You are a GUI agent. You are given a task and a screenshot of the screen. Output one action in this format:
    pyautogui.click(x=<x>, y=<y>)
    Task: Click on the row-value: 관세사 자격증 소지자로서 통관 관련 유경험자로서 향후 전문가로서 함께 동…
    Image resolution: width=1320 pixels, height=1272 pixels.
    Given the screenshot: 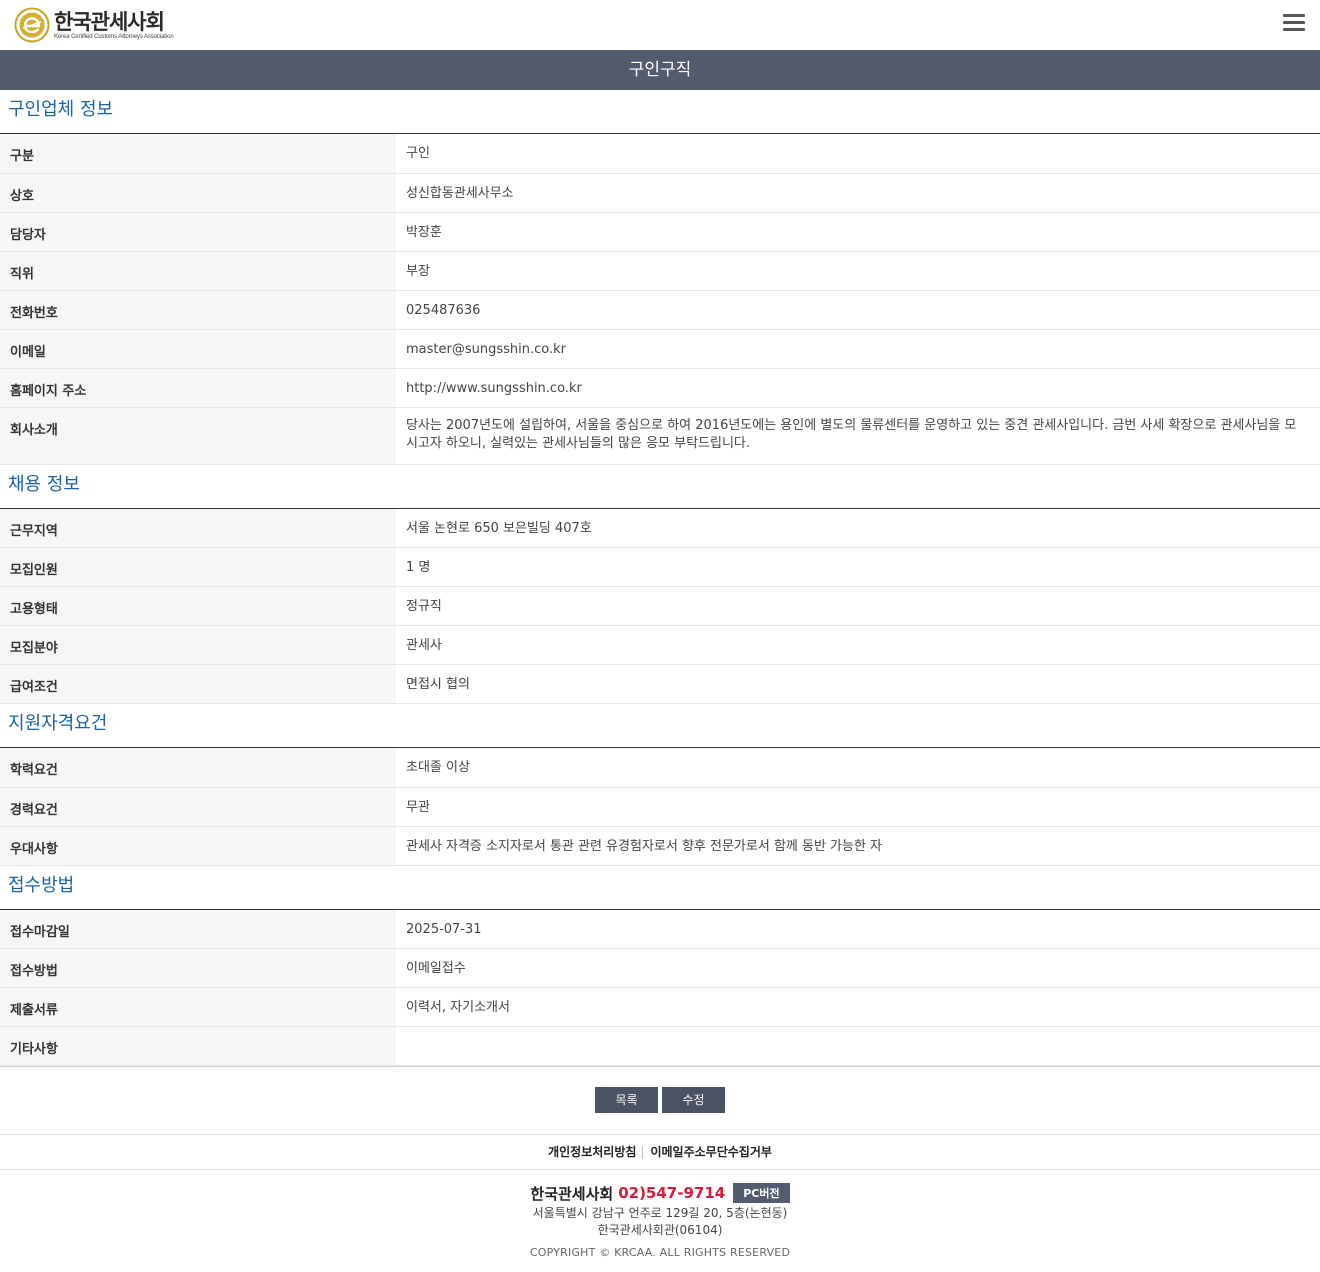 What is the action you would take?
    pyautogui.click(x=858, y=846)
    